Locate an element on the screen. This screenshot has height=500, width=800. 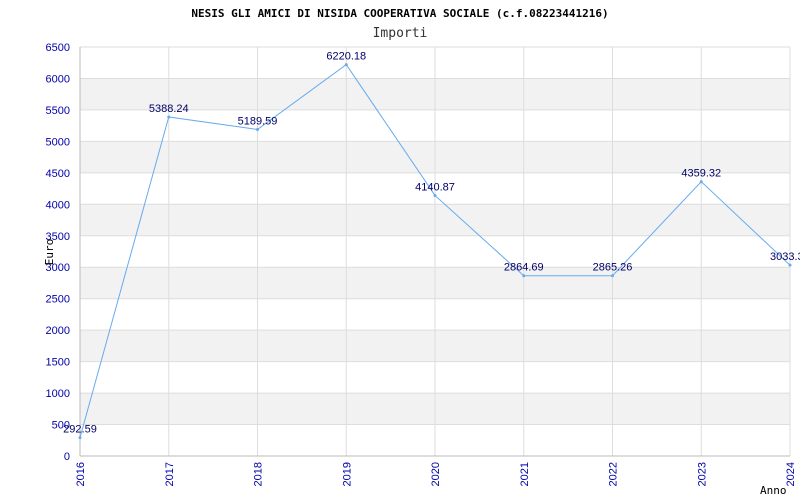
data-label: 3033.3 is located at coordinates (785, 257).